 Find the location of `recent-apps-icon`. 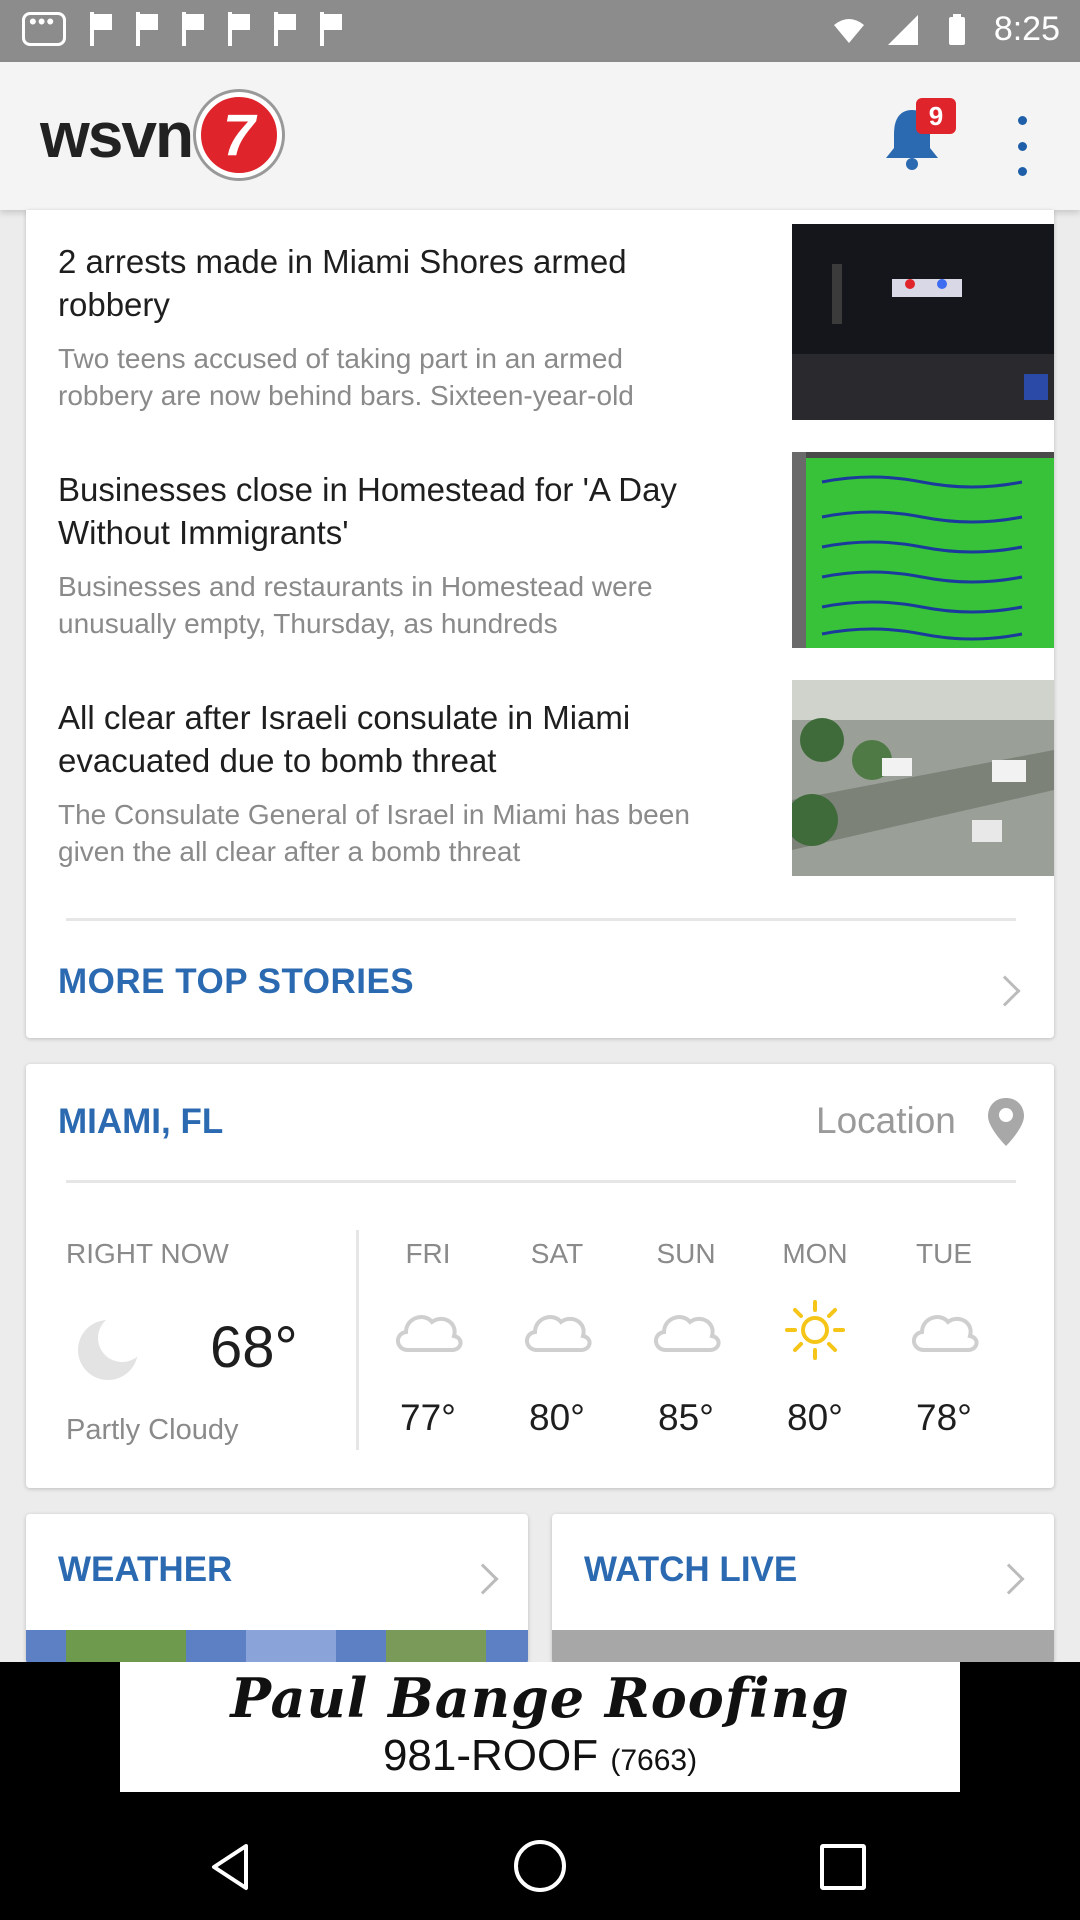

recent-apps-icon is located at coordinates (843, 1867).